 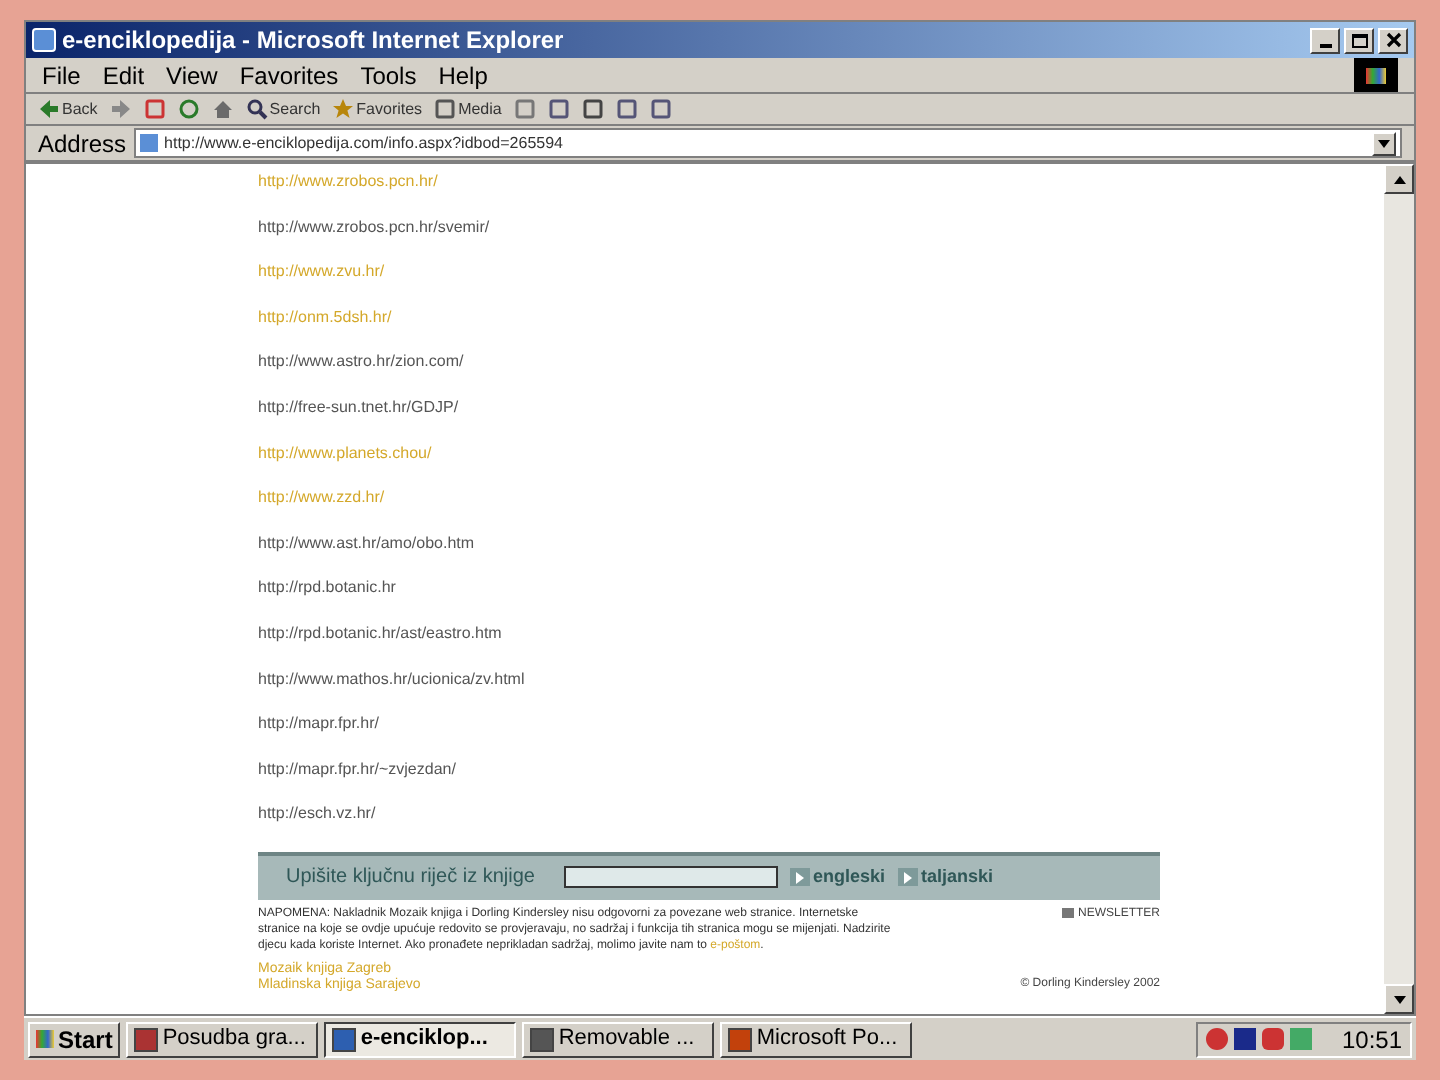 What do you see at coordinates (709, 769) in the screenshot?
I see `link: http://mapr.fpr.hr/~zvjezdan/` at bounding box center [709, 769].